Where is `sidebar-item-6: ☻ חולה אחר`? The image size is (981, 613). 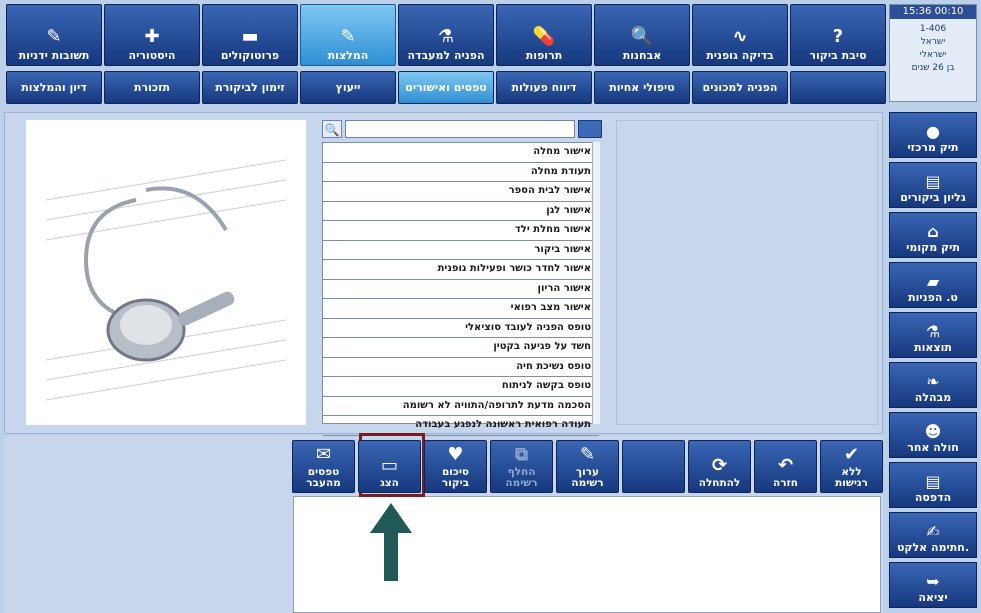 sidebar-item-6: ☻ חולה אחר is located at coordinates (933, 435).